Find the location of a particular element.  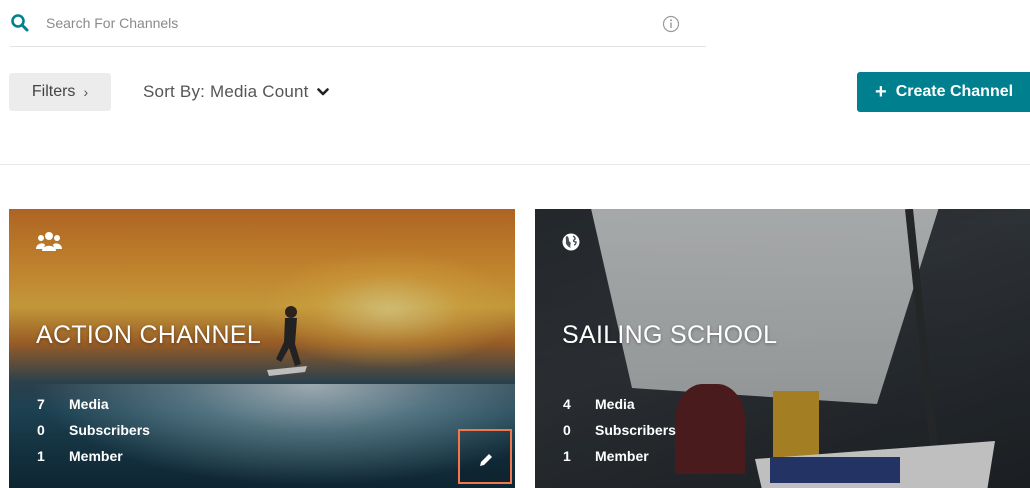

sort-dropdown: Sort By: Media Count is located at coordinates (236, 92).